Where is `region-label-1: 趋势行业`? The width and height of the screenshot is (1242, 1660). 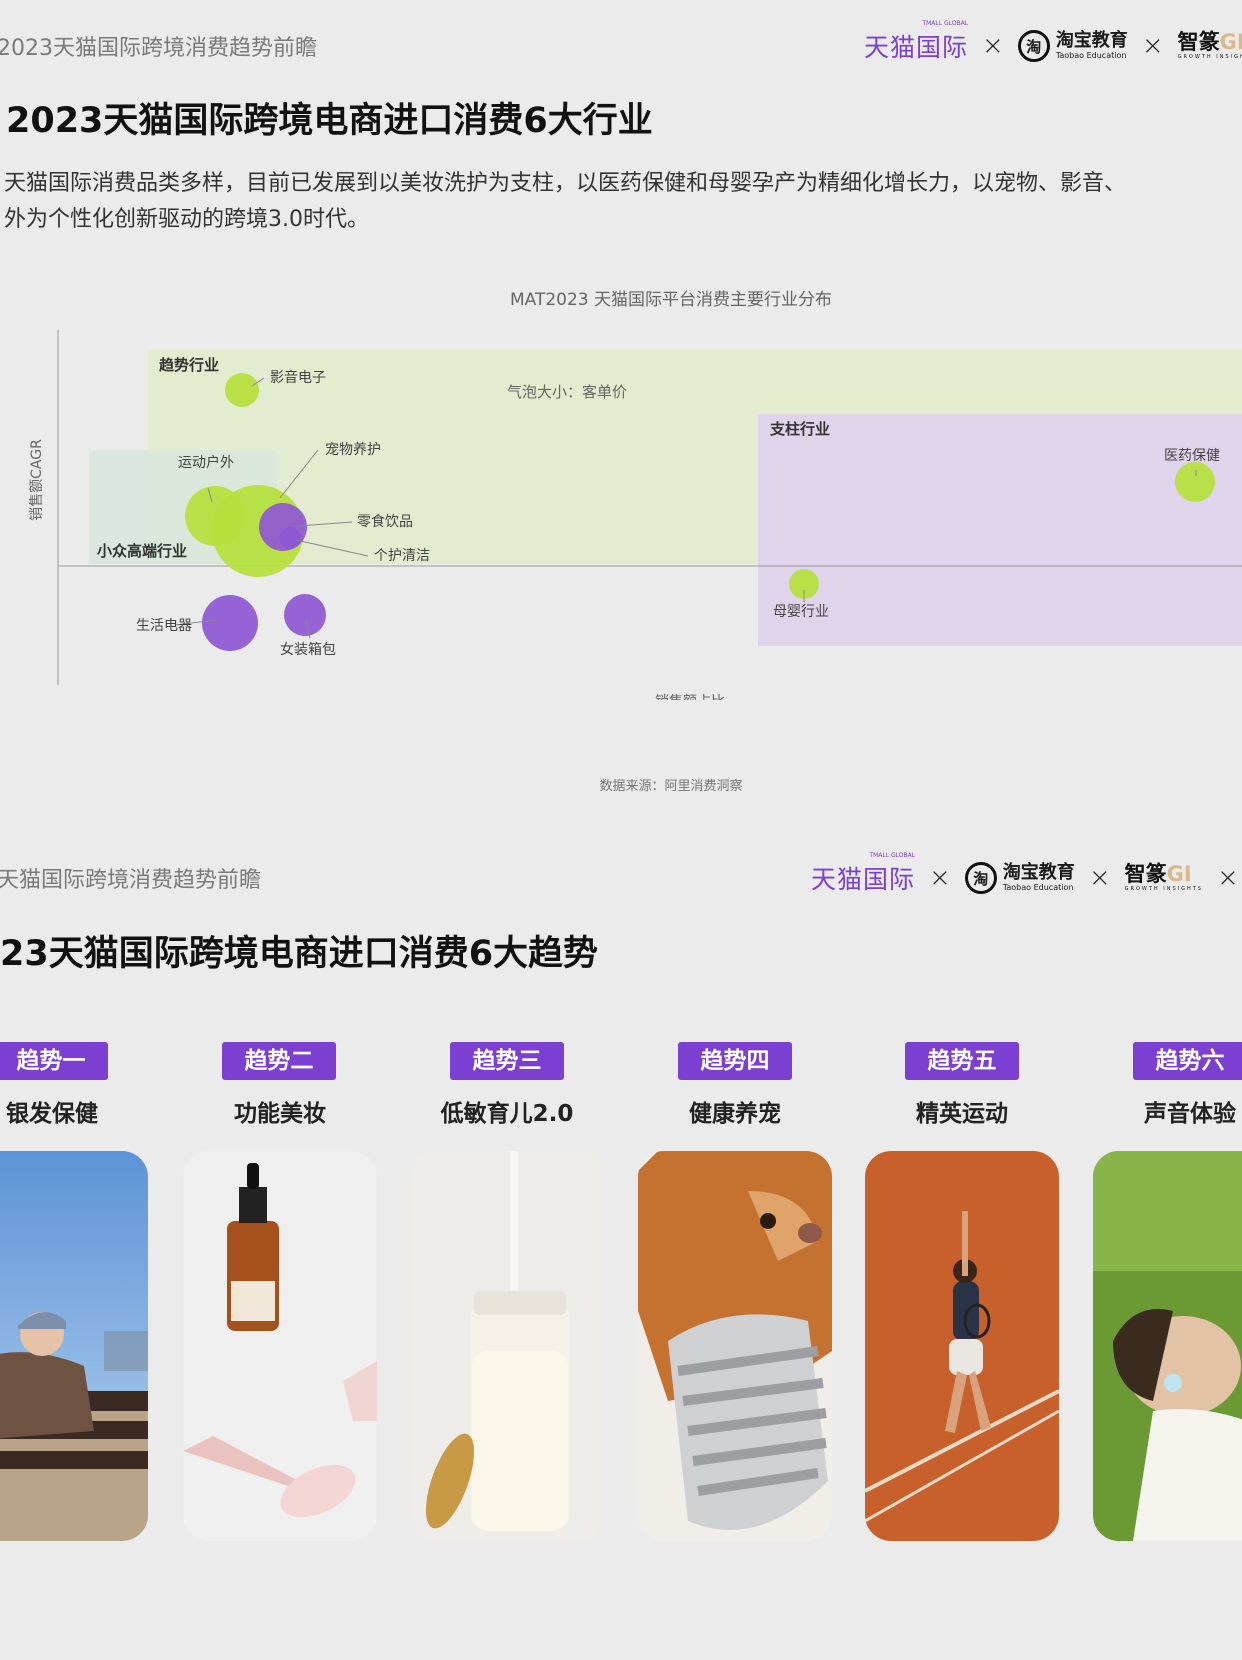 region-label-1: 趋势行业 is located at coordinates (189, 365).